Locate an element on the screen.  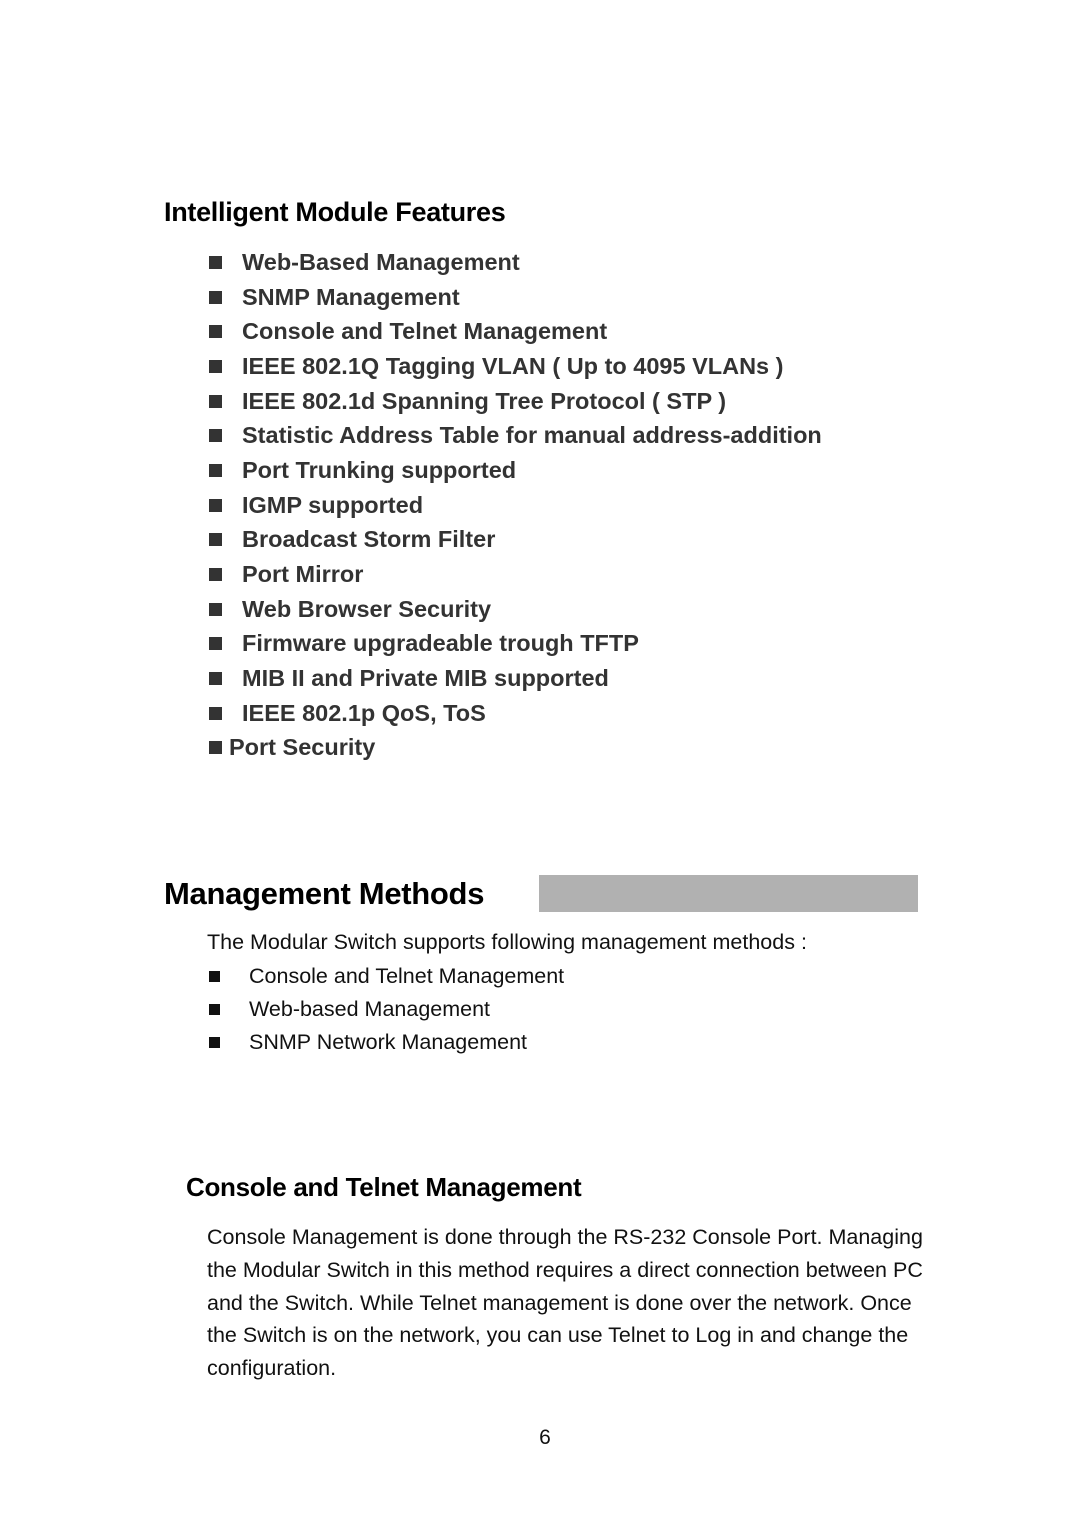
list-item: Port Mirror is located at coordinates (515, 574).